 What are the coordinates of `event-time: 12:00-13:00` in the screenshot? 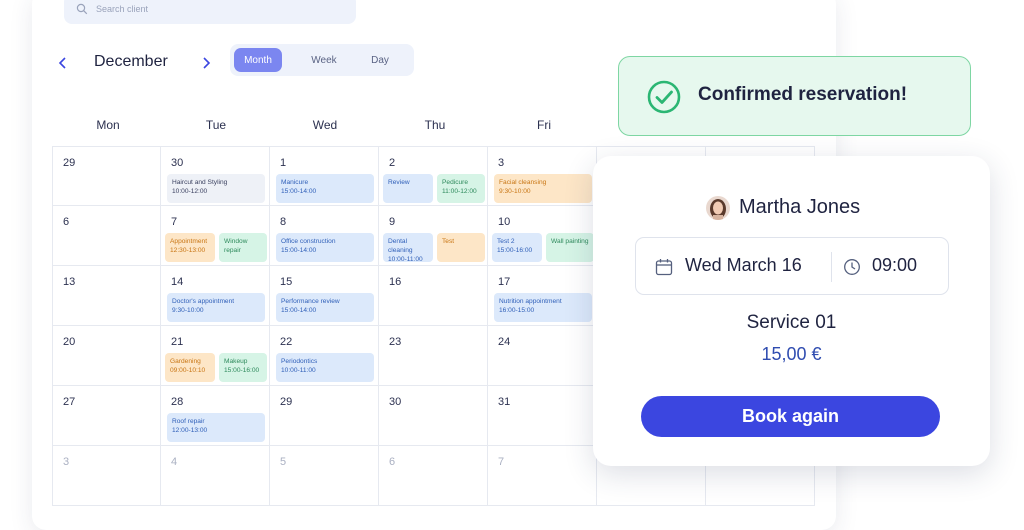 It's located at (190, 430).